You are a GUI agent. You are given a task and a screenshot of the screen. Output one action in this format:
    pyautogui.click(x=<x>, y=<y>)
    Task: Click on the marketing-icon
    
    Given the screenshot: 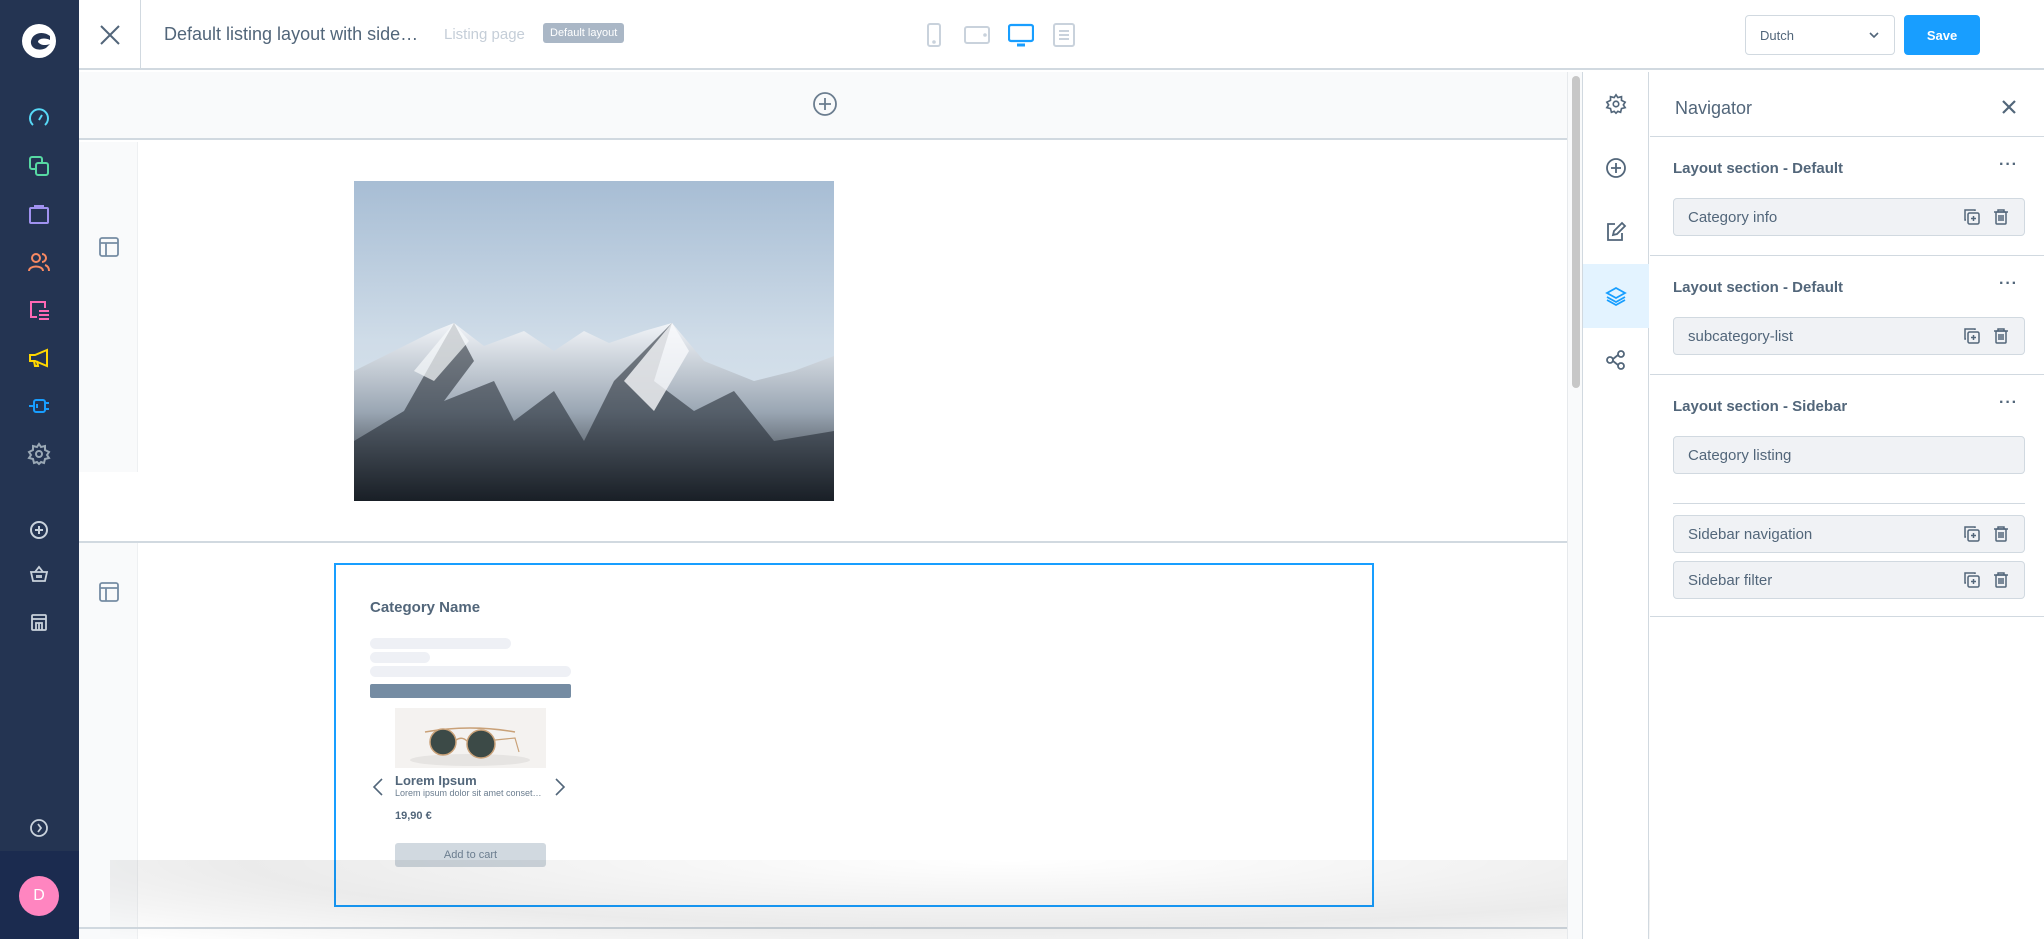 What is the action you would take?
    pyautogui.click(x=38, y=358)
    